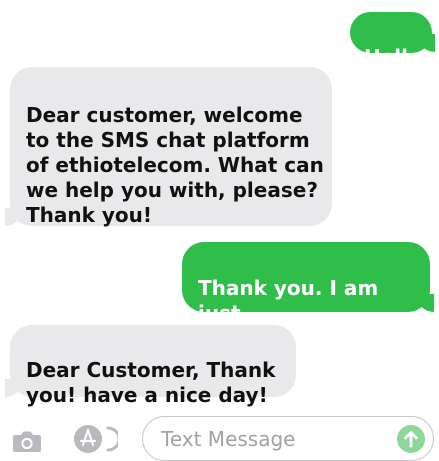 The width and height of the screenshot is (439, 461). What do you see at coordinates (228, 439) in the screenshot?
I see `message-input-placeholder: Text Message` at bounding box center [228, 439].